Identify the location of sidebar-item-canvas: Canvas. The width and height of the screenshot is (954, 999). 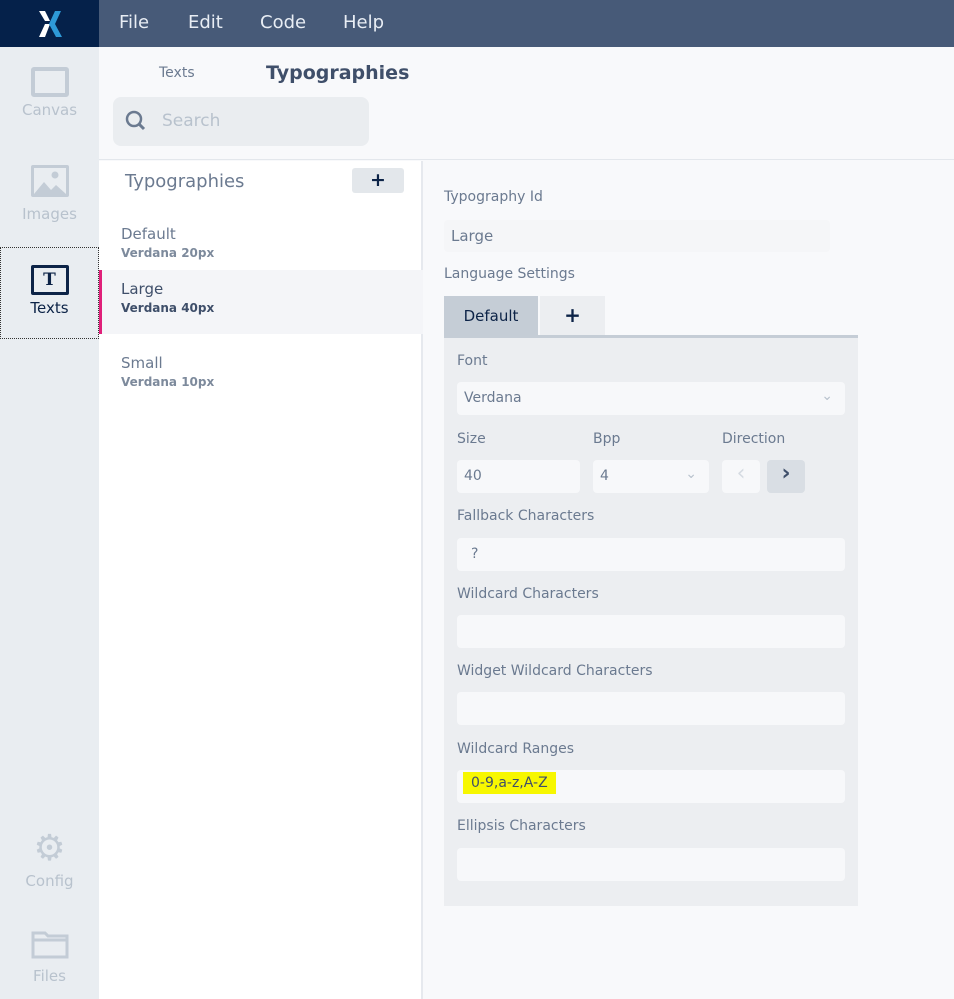
(49, 93).